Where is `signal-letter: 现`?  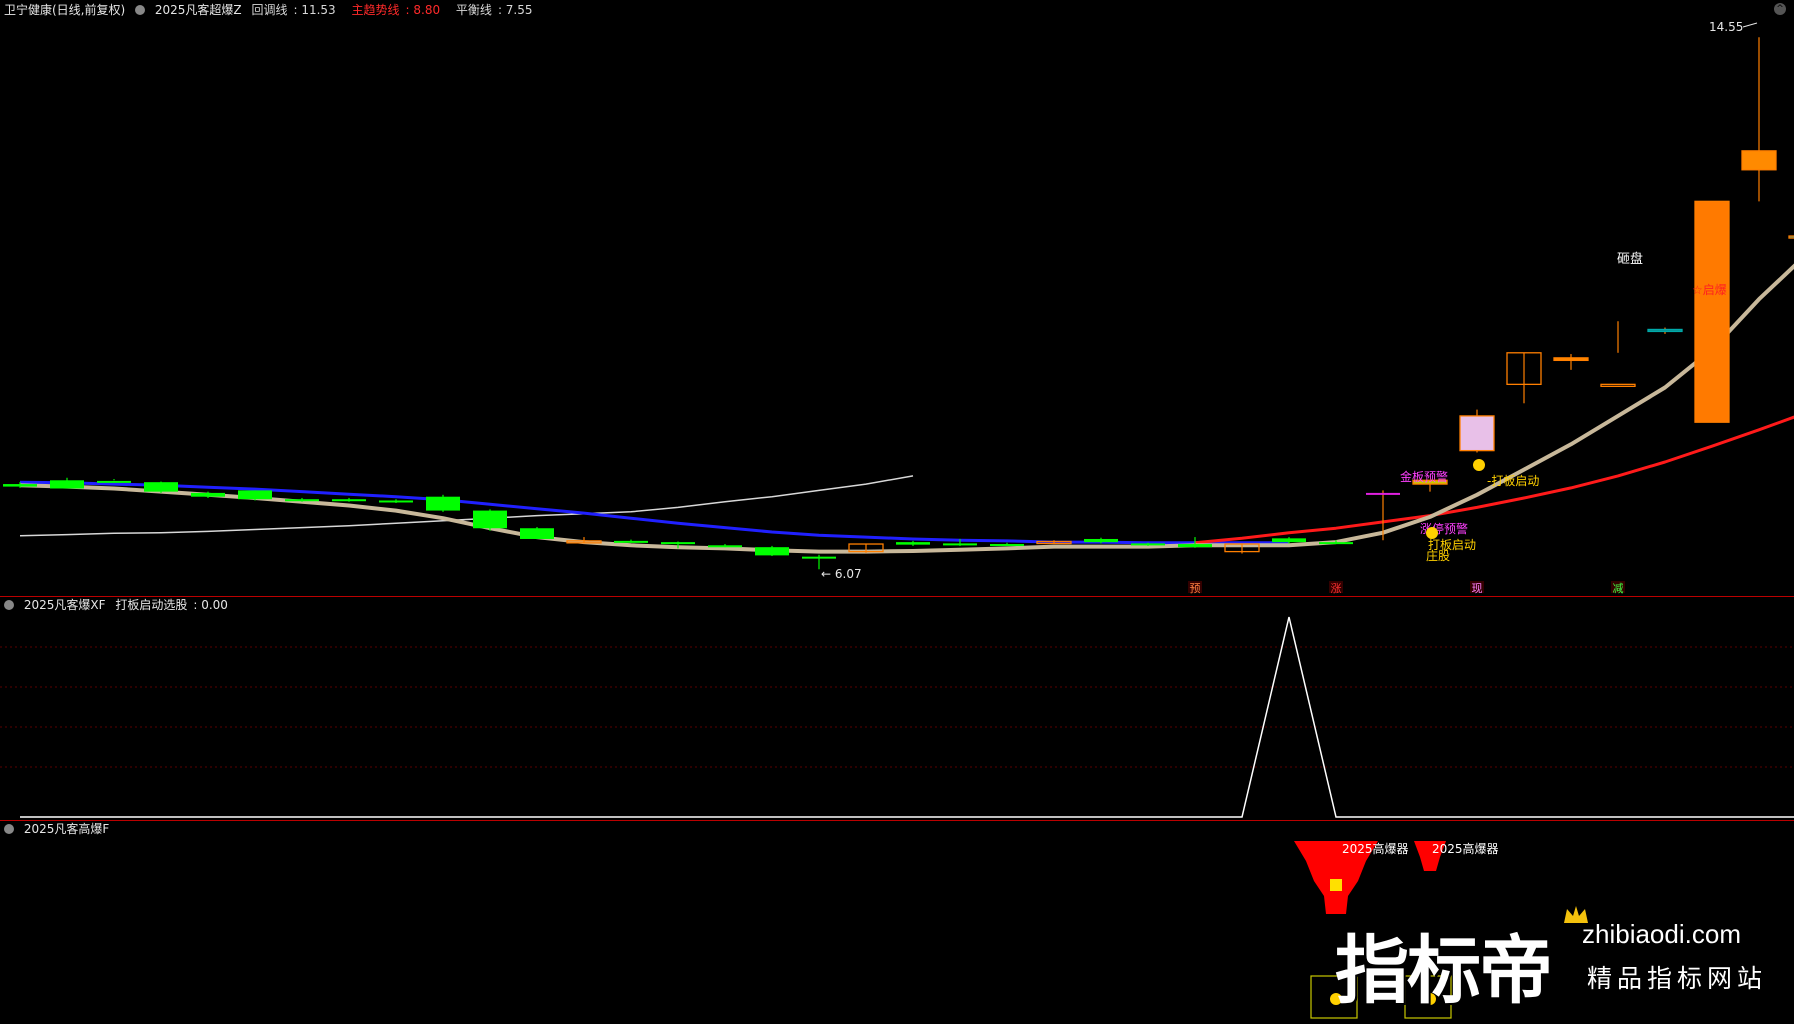
signal-letter: 现 is located at coordinates (1477, 588).